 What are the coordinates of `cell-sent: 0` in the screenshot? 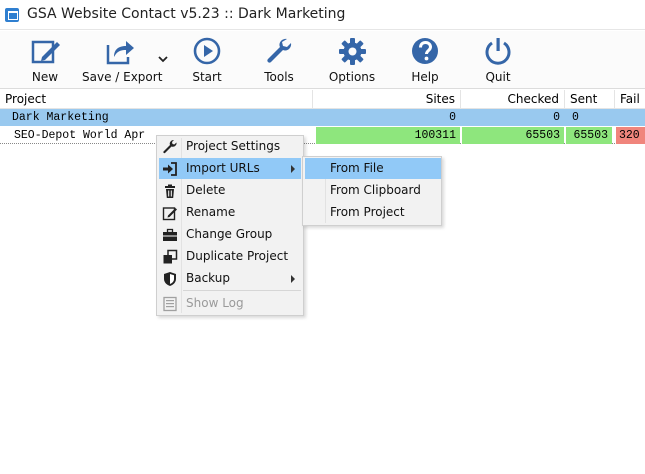 It's located at (575, 117).